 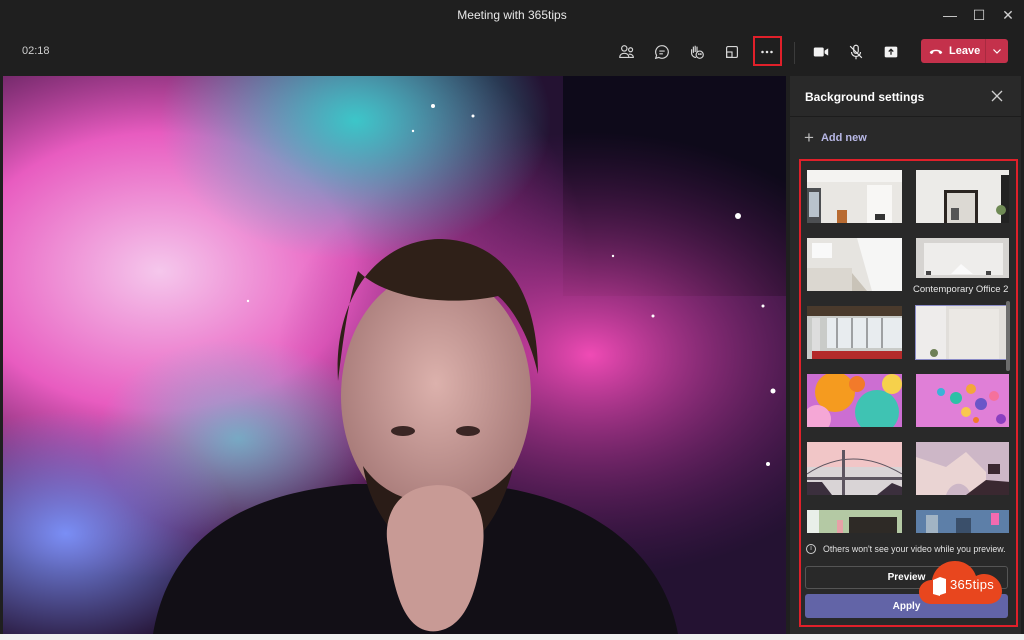 I want to click on background-thumbnail-bridge, so click(x=854, y=468).